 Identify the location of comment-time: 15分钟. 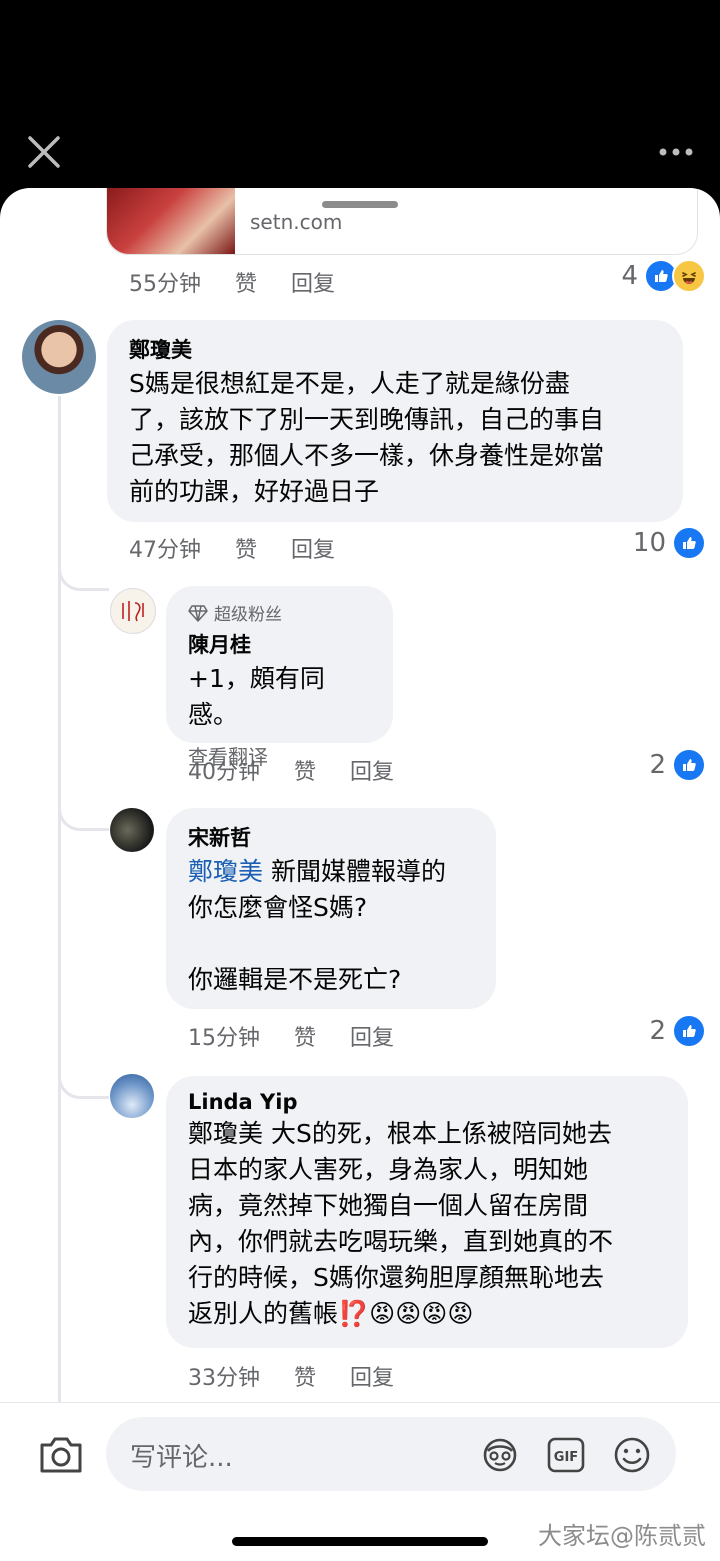
(224, 1038).